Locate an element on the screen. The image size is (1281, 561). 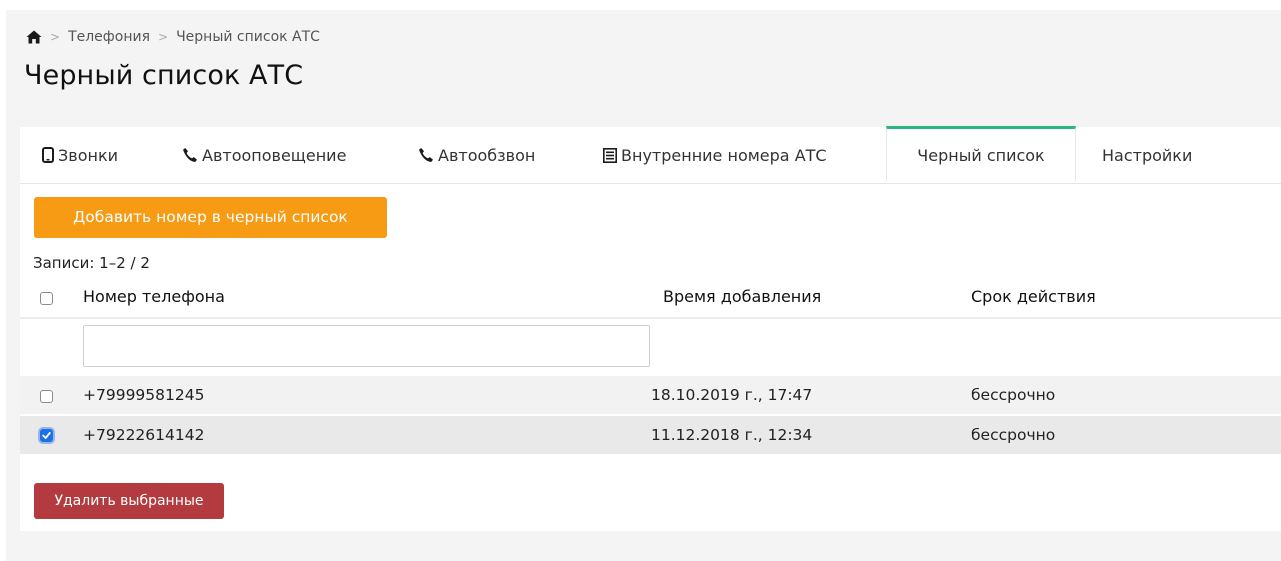
tab-blacklist: Черный список is located at coordinates (981, 153).